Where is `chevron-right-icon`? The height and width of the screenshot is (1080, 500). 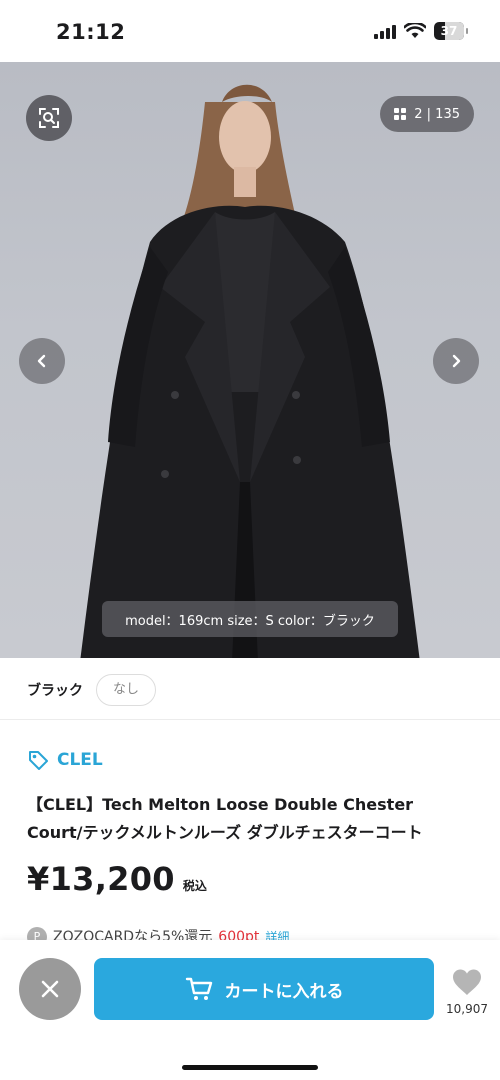
chevron-right-icon is located at coordinates (456, 361).